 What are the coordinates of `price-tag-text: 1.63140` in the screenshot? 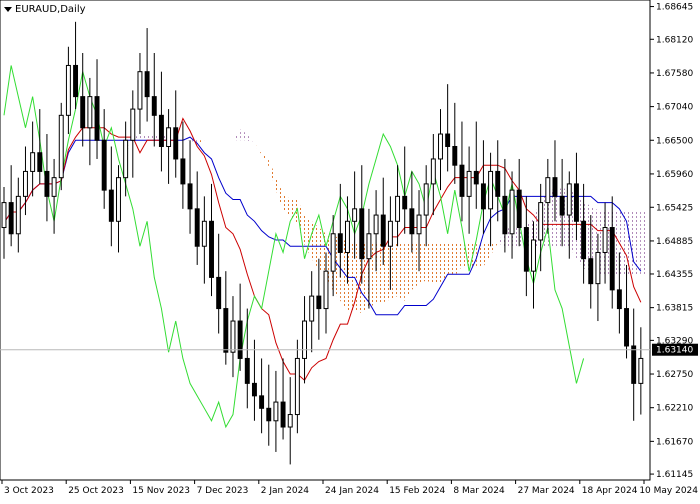 It's located at (674, 351).